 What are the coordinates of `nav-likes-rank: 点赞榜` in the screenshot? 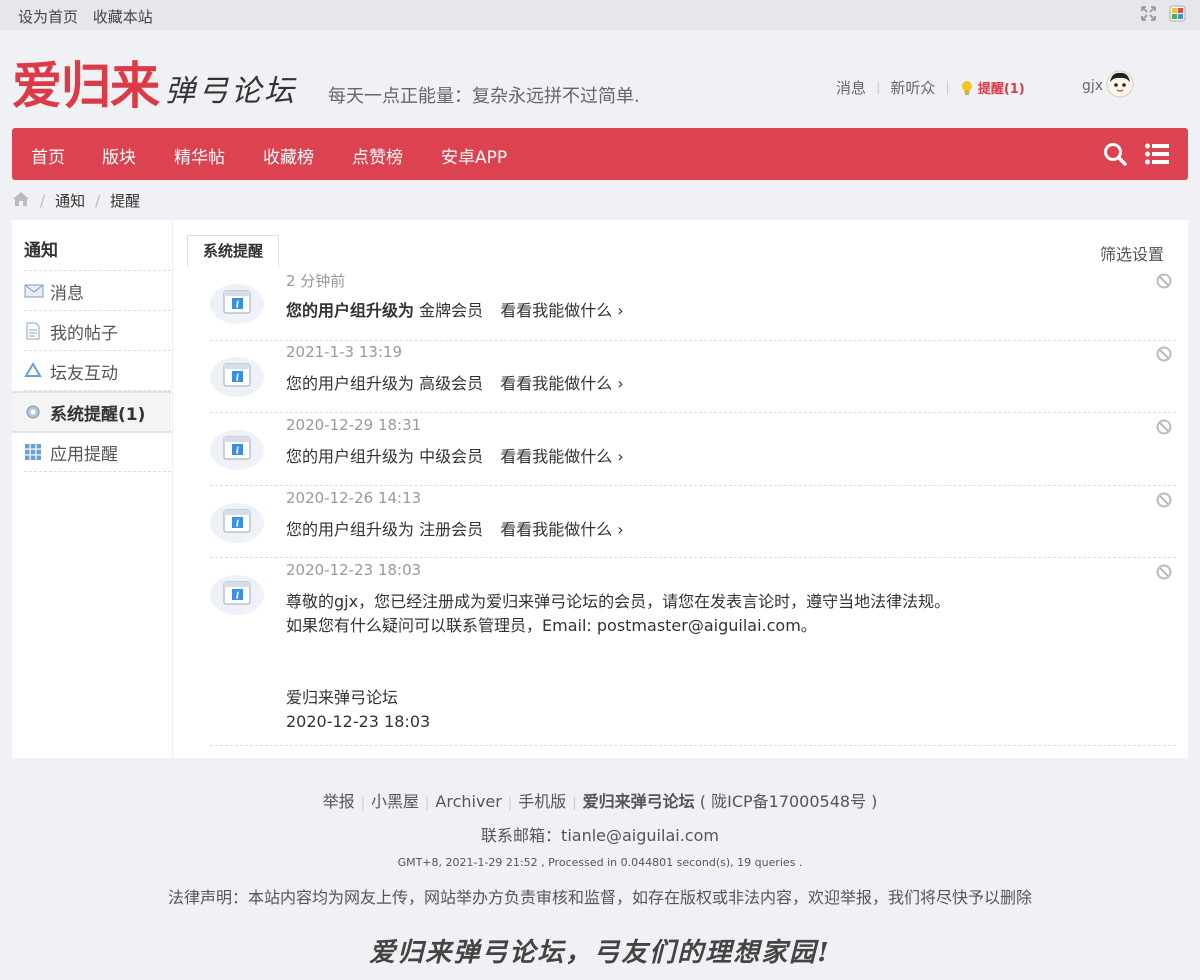 It's located at (377, 155).